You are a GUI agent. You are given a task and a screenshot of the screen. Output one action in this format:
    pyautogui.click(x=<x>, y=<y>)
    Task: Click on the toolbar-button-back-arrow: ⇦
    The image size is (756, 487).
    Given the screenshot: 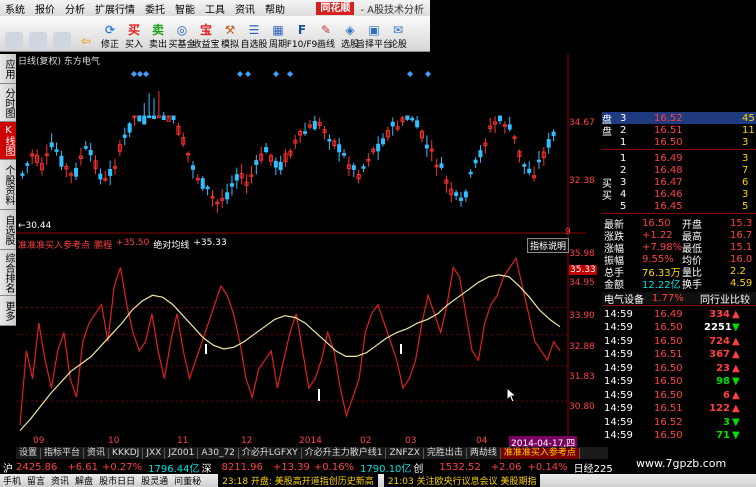 What is the action you would take?
    pyautogui.click(x=86, y=34)
    